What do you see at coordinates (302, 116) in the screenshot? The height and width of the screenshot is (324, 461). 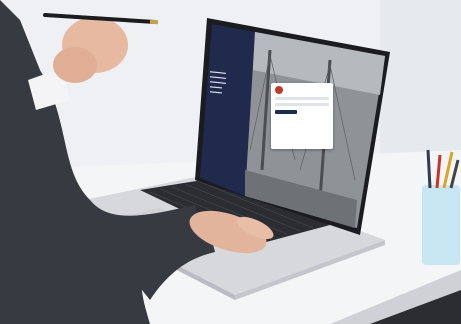 I see `screen-login-card` at bounding box center [302, 116].